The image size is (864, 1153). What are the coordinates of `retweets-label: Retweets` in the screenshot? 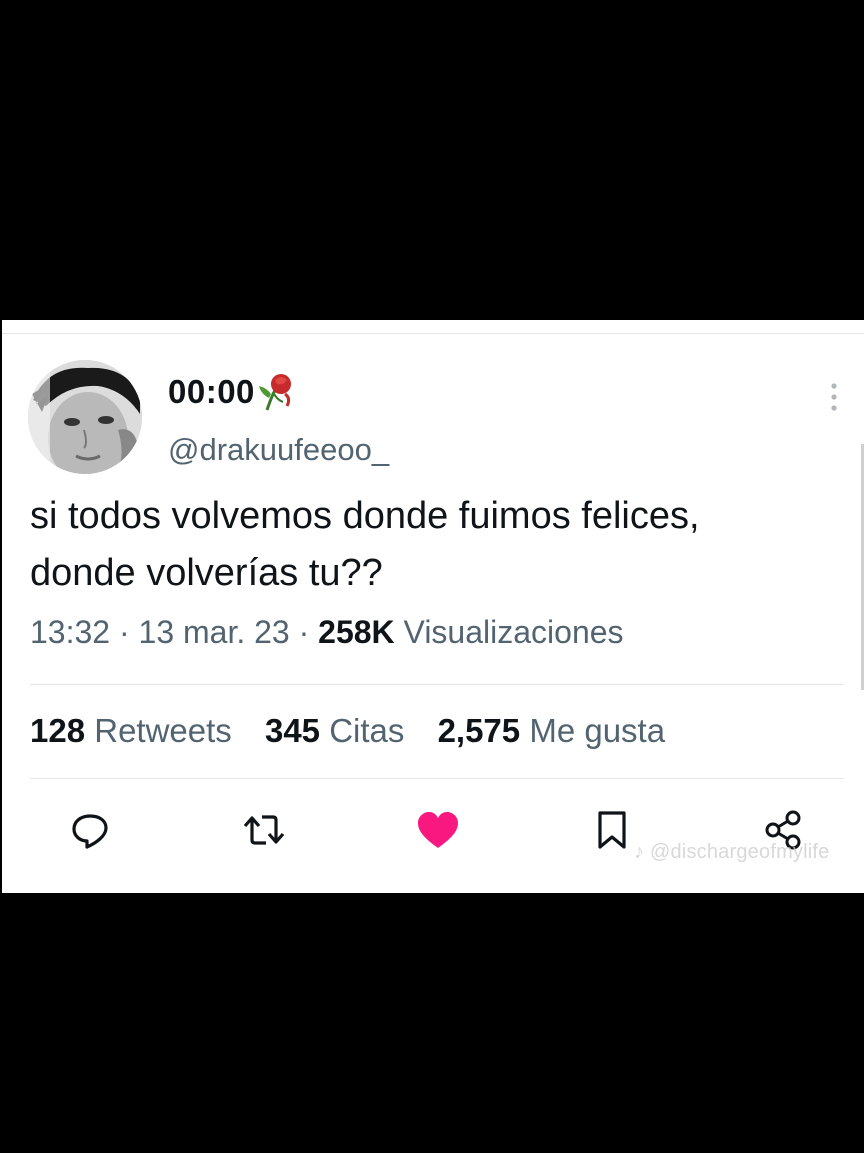 It's located at (163, 730).